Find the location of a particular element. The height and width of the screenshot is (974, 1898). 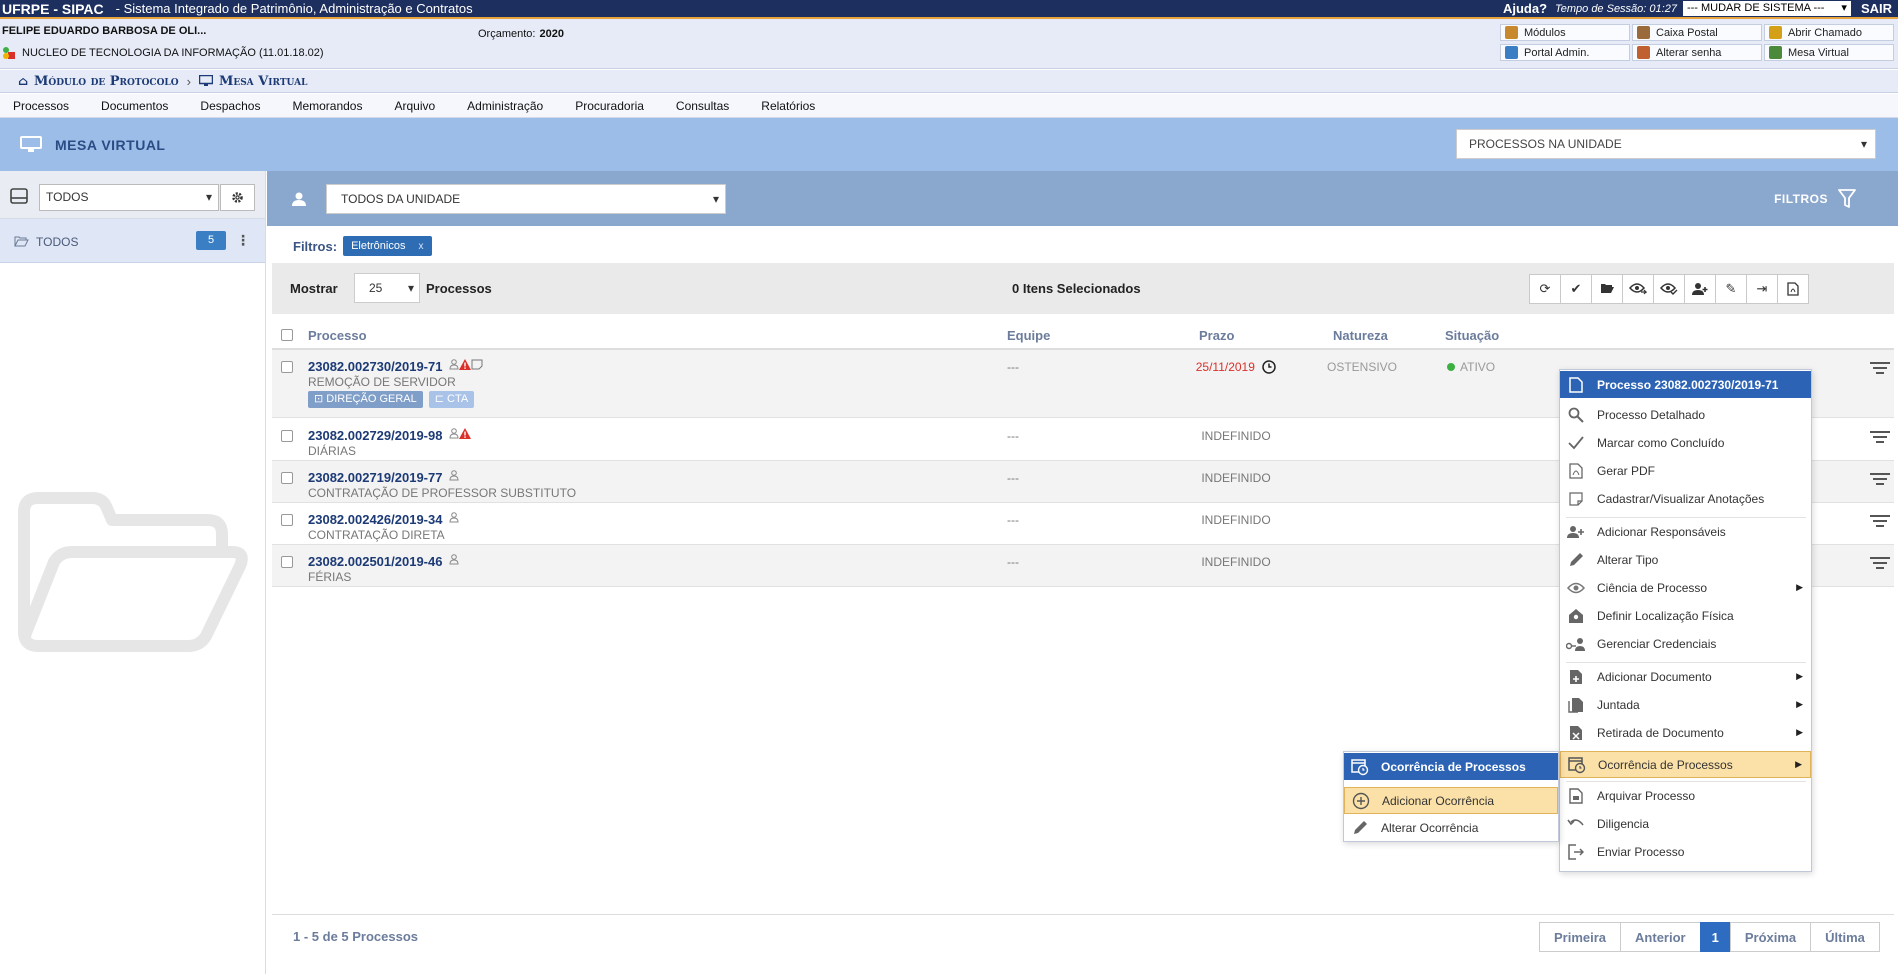

process-number: 23082.002501/2019-46 is located at coordinates (375, 561).